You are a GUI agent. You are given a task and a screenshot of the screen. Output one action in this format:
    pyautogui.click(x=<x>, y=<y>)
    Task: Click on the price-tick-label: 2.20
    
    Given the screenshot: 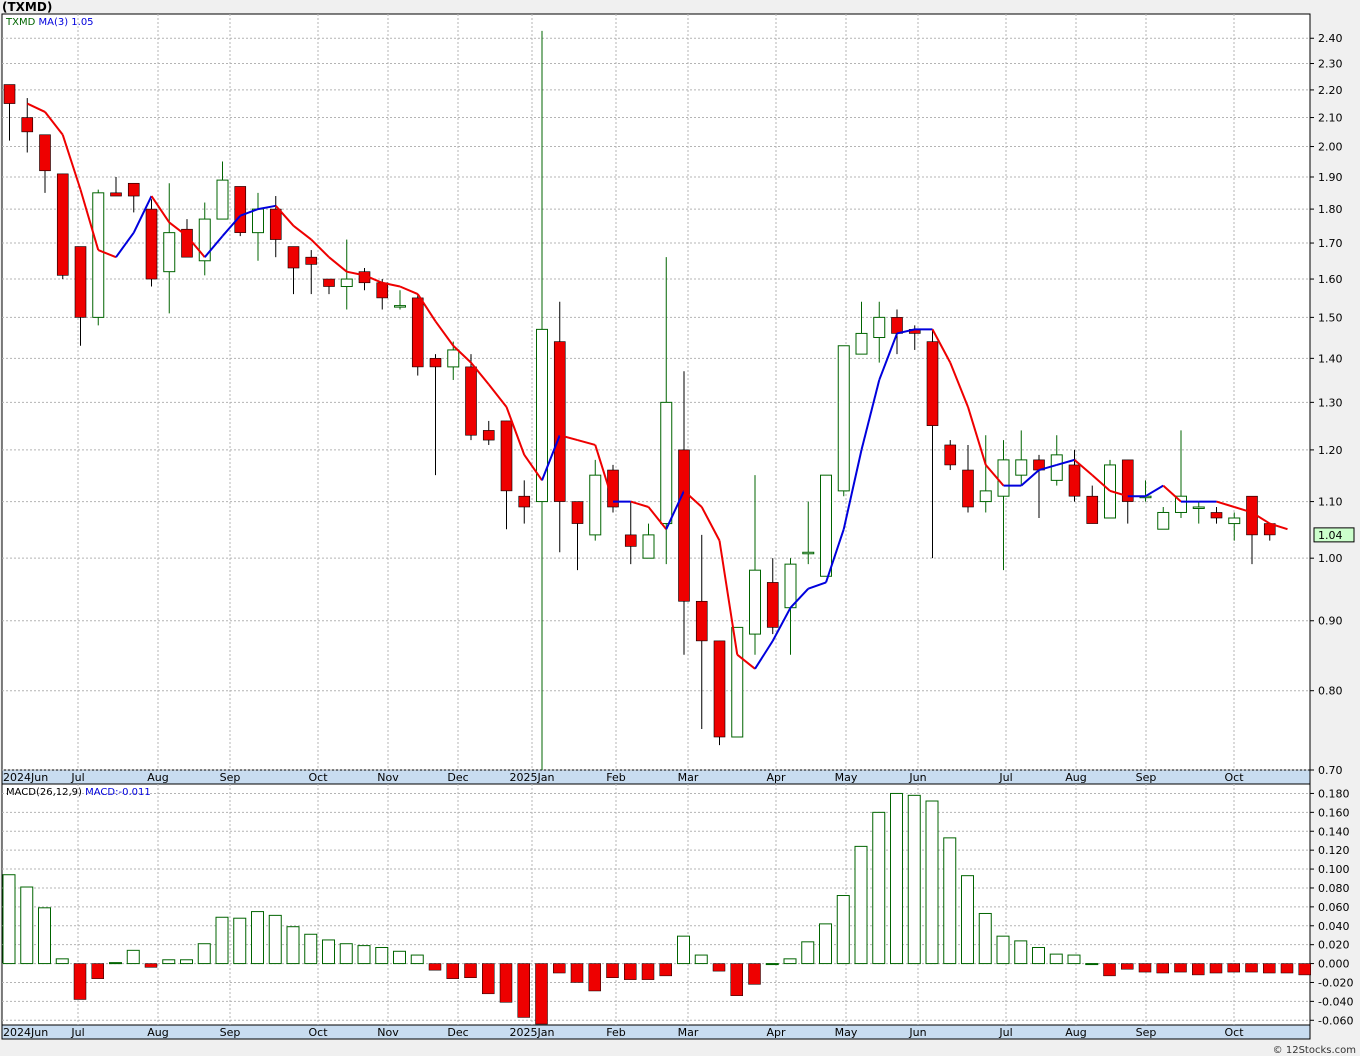 What is the action you would take?
    pyautogui.click(x=1330, y=90)
    